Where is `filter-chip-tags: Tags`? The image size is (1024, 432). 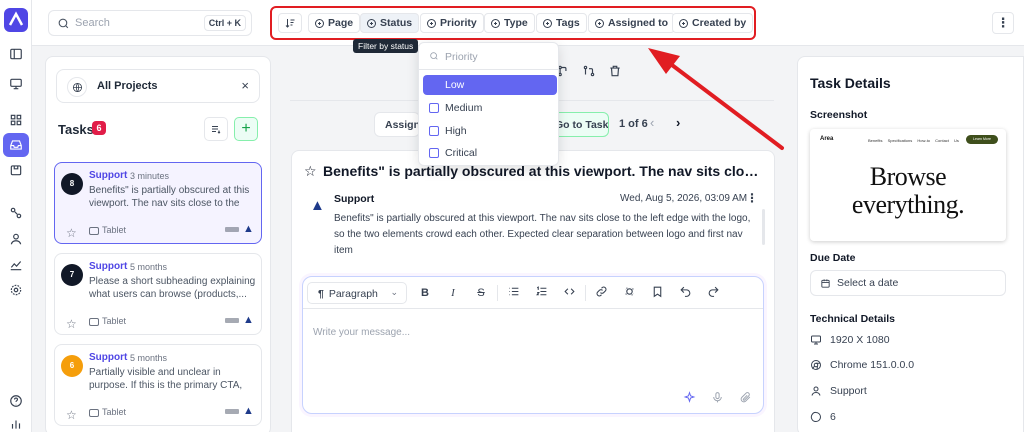 filter-chip-tags: Tags is located at coordinates (561, 23).